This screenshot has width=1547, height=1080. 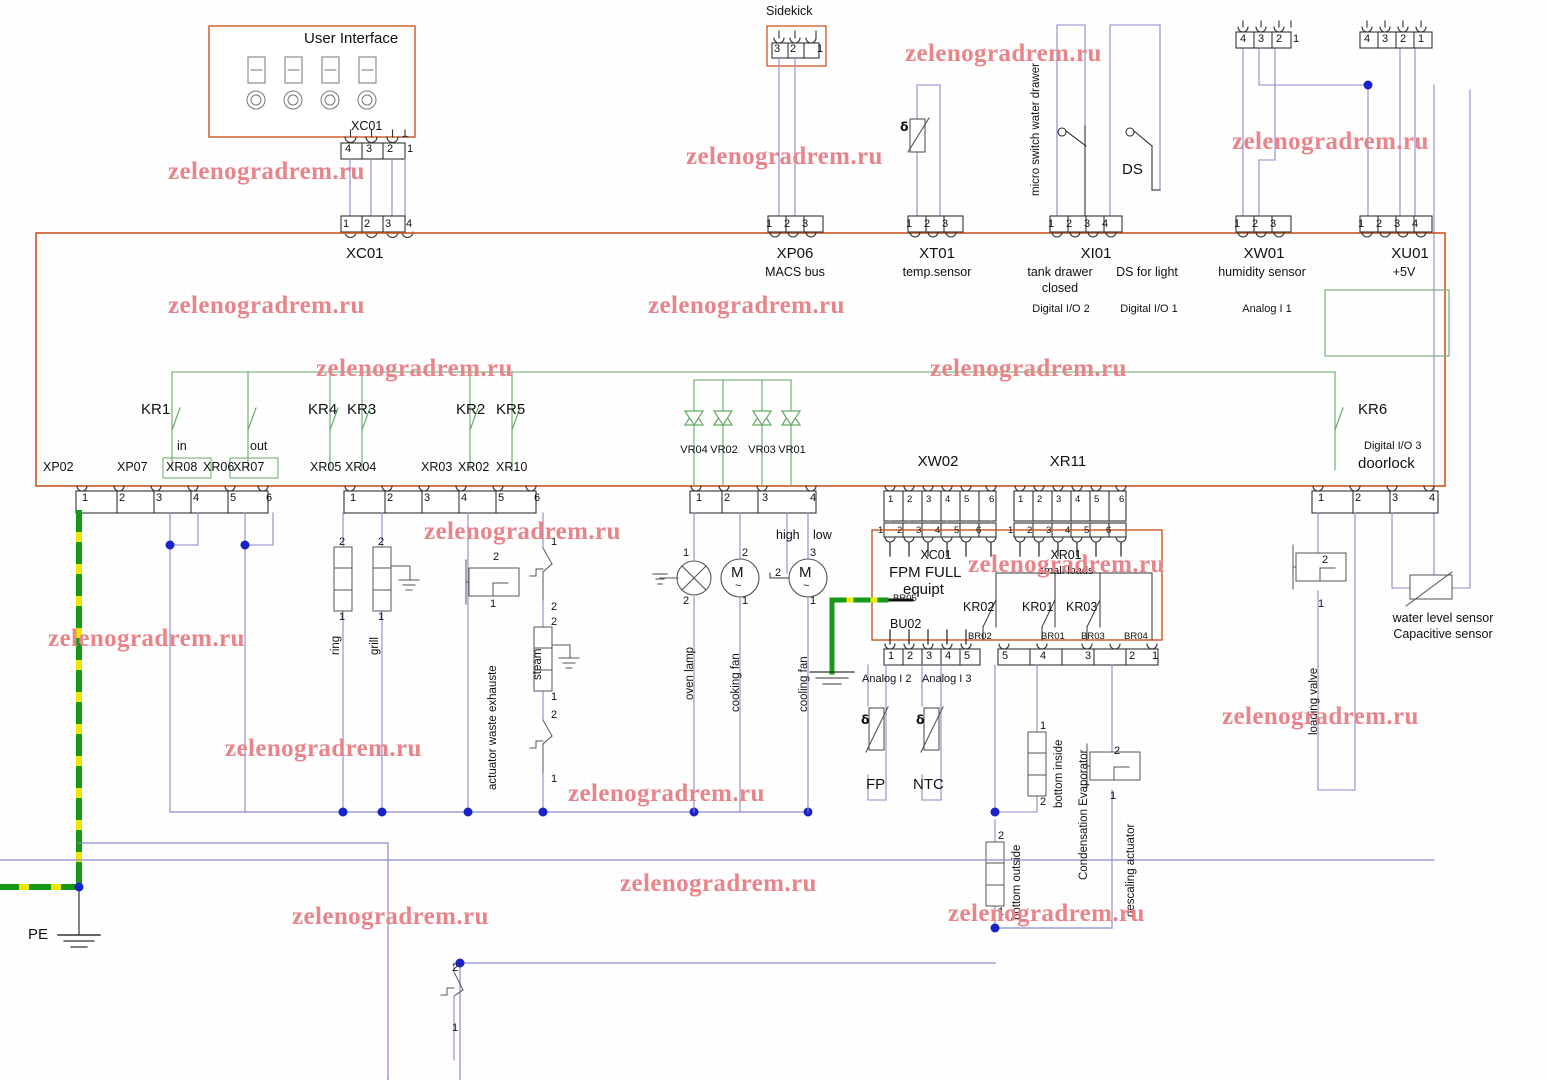 What do you see at coordinates (906, 624) in the screenshot?
I see `fpm-bu02-label: BU02` at bounding box center [906, 624].